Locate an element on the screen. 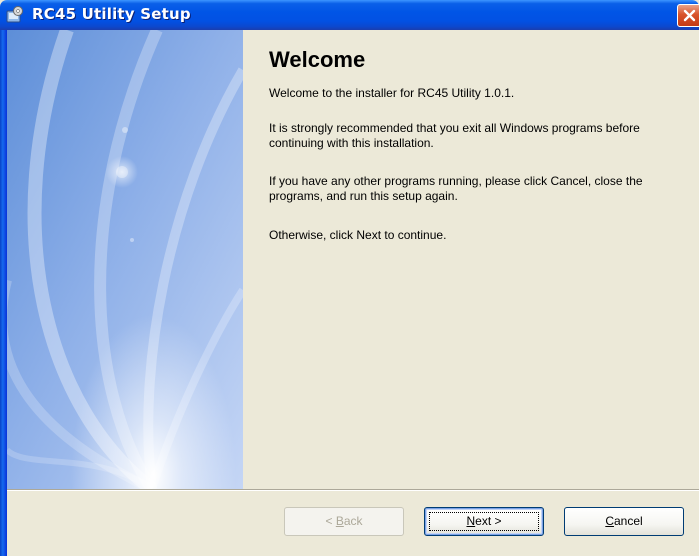 This screenshot has height=556, width=699. cancel-button-mnemonic: C is located at coordinates (609, 521).